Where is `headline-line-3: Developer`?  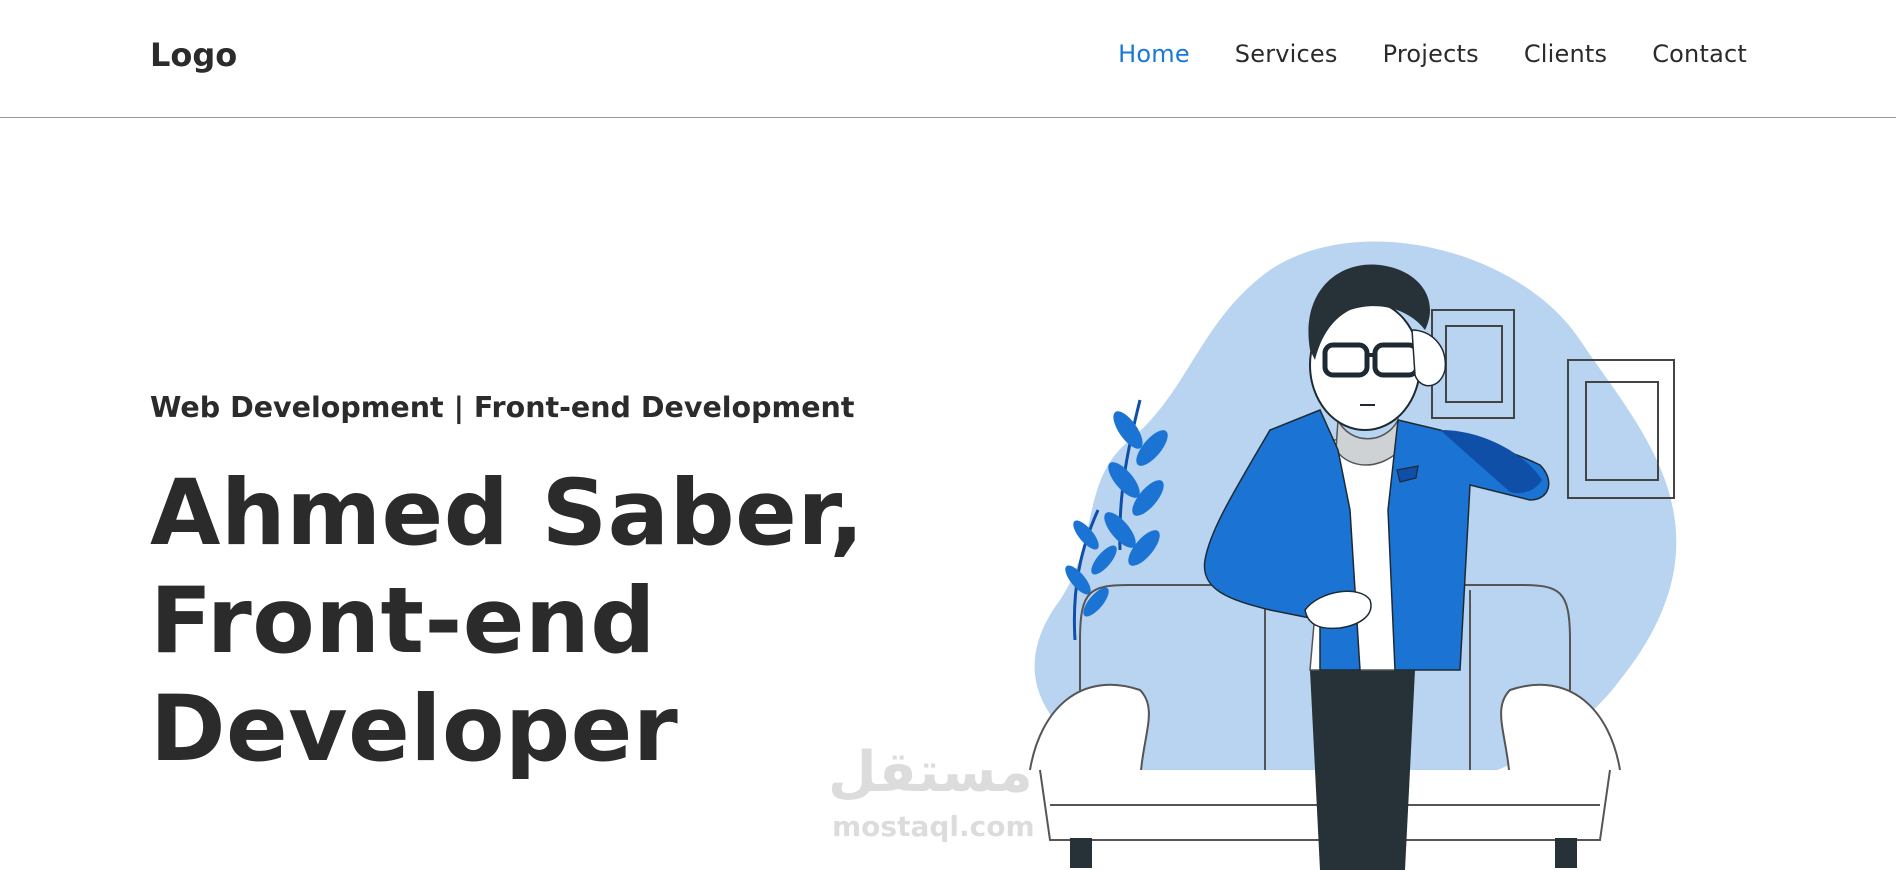 headline-line-3: Developer is located at coordinates (414, 729).